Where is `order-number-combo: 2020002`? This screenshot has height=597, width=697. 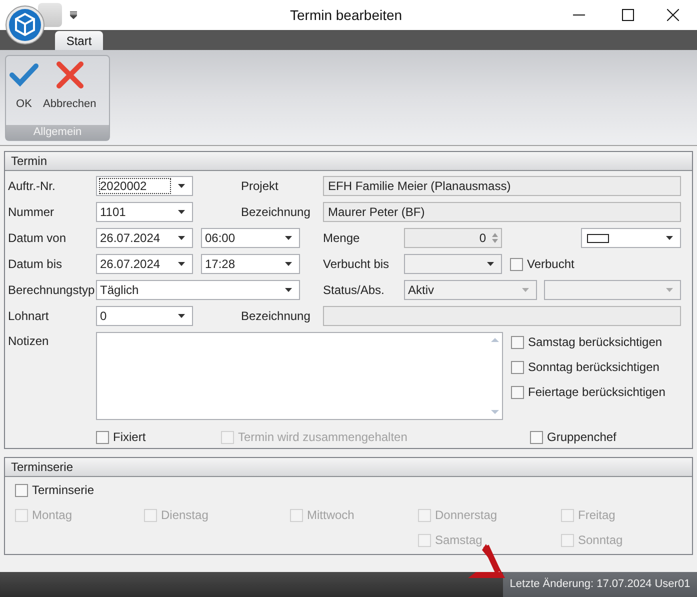
order-number-combo: 2020002 is located at coordinates (144, 186).